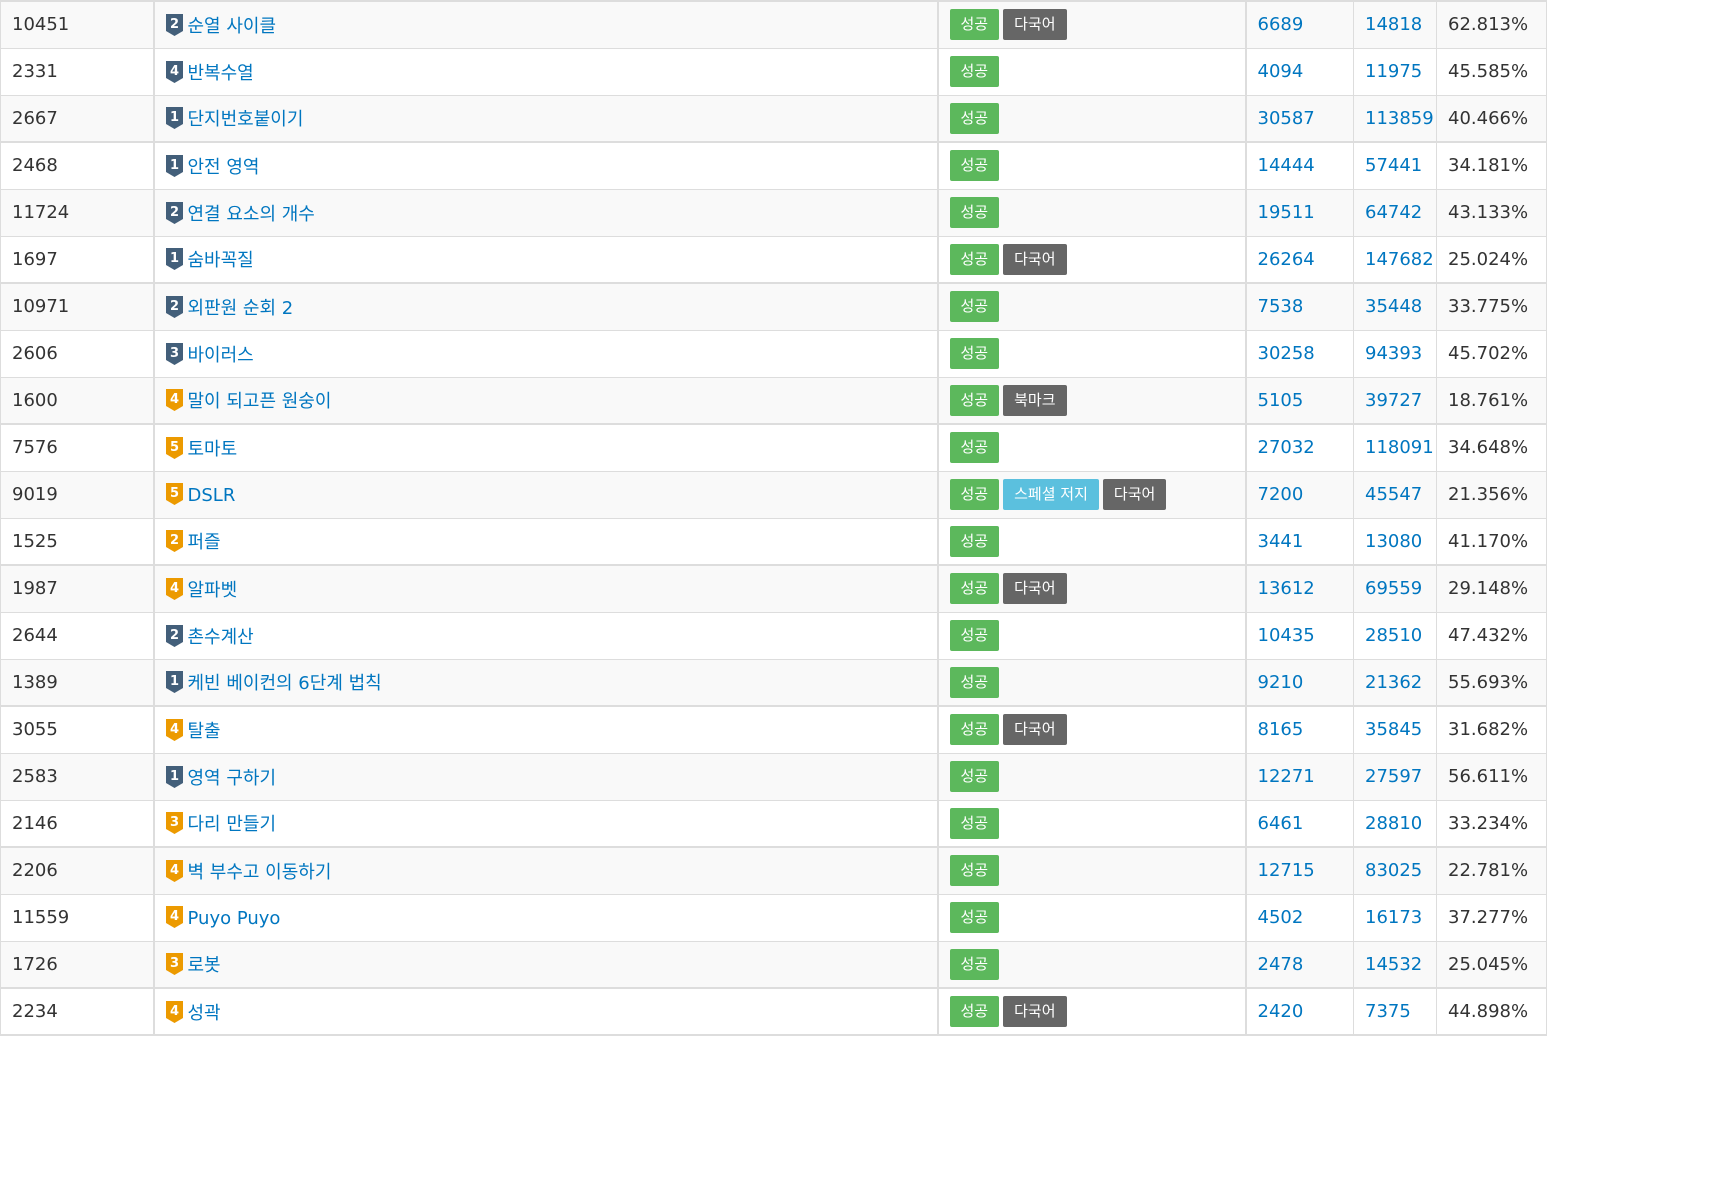 The image size is (1734, 1190). Describe the element at coordinates (232, 26) in the screenshot. I see `problem-title-link: 순열 사이클` at that location.